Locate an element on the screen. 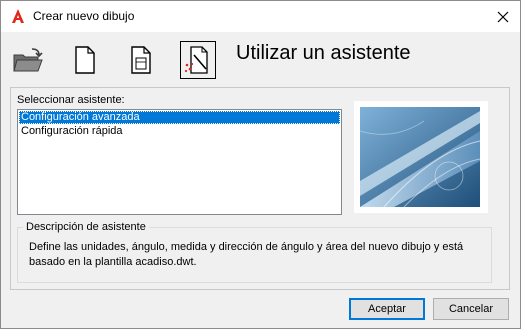  page-title: Utilizar un asistente is located at coordinates (323, 53).